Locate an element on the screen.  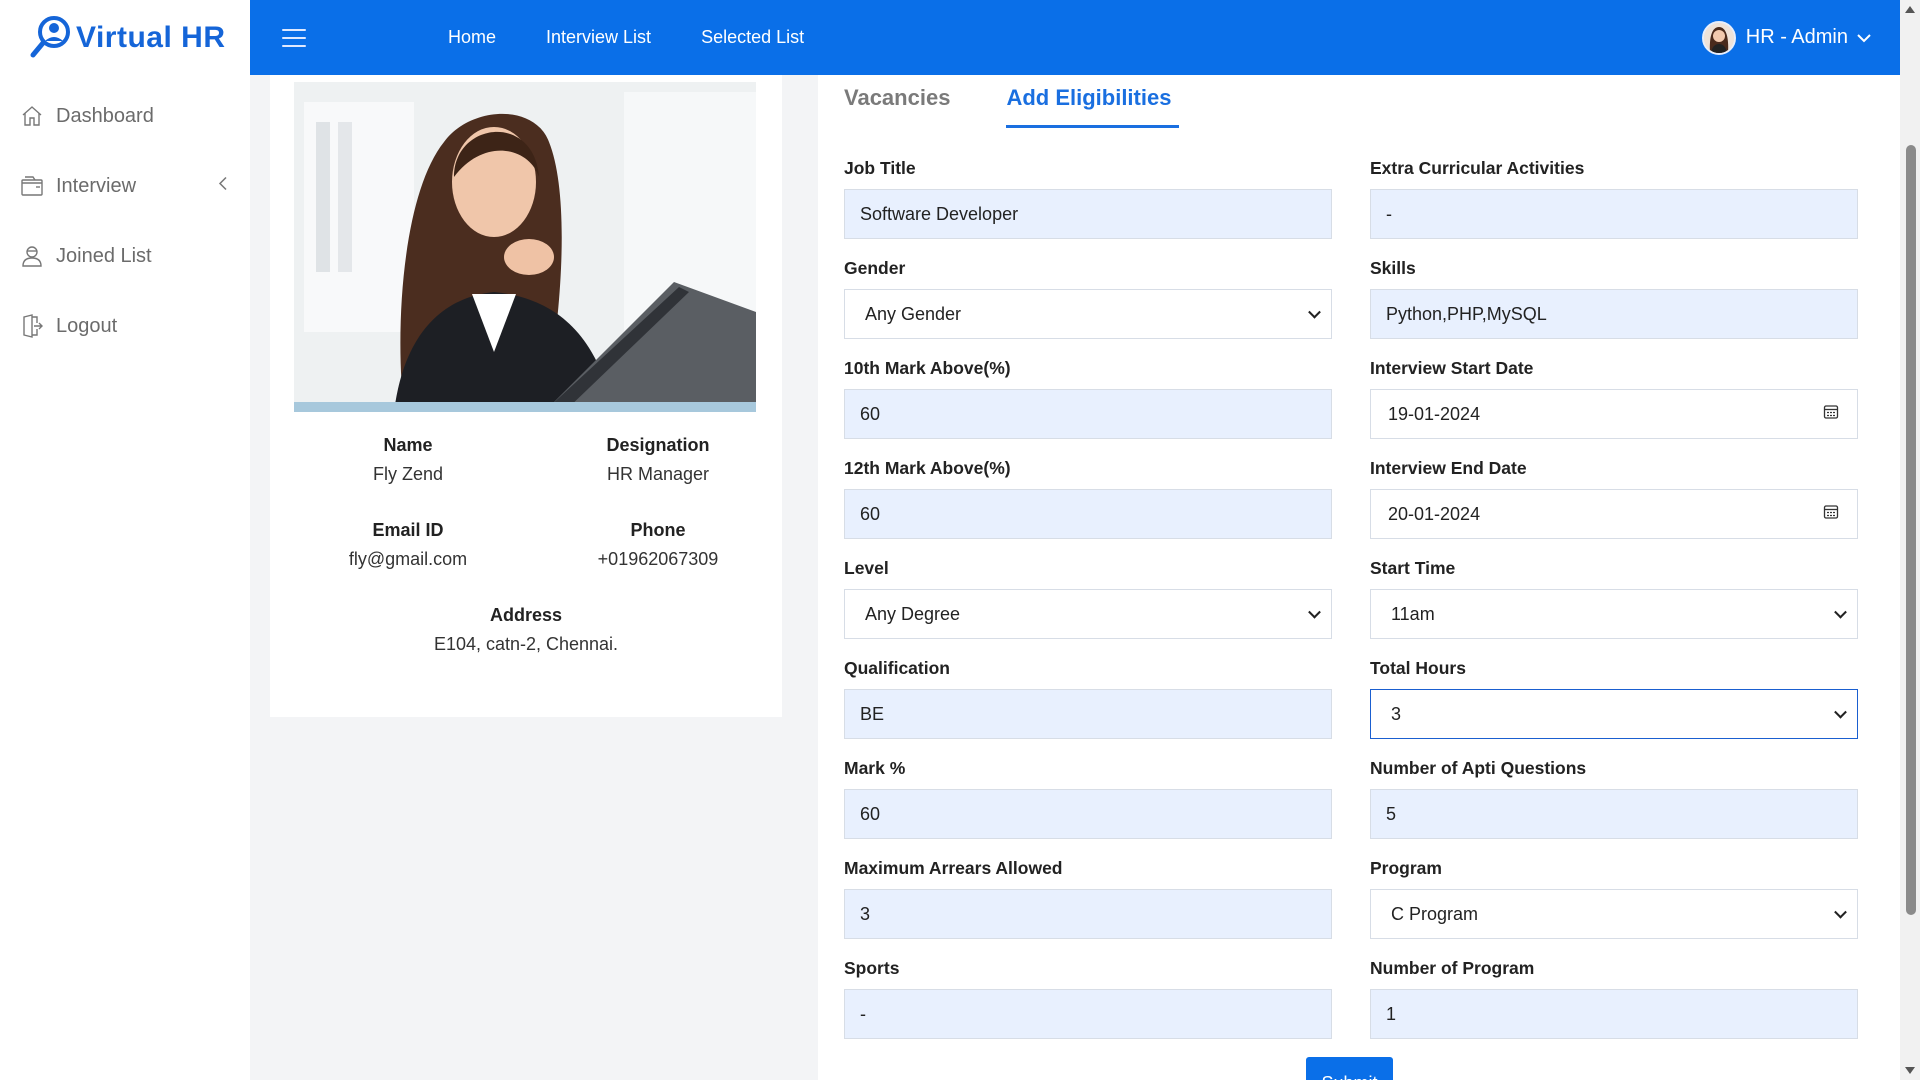
interview-end-date-field: Interview End Date 20-01-2024 is located at coordinates (1614, 498).